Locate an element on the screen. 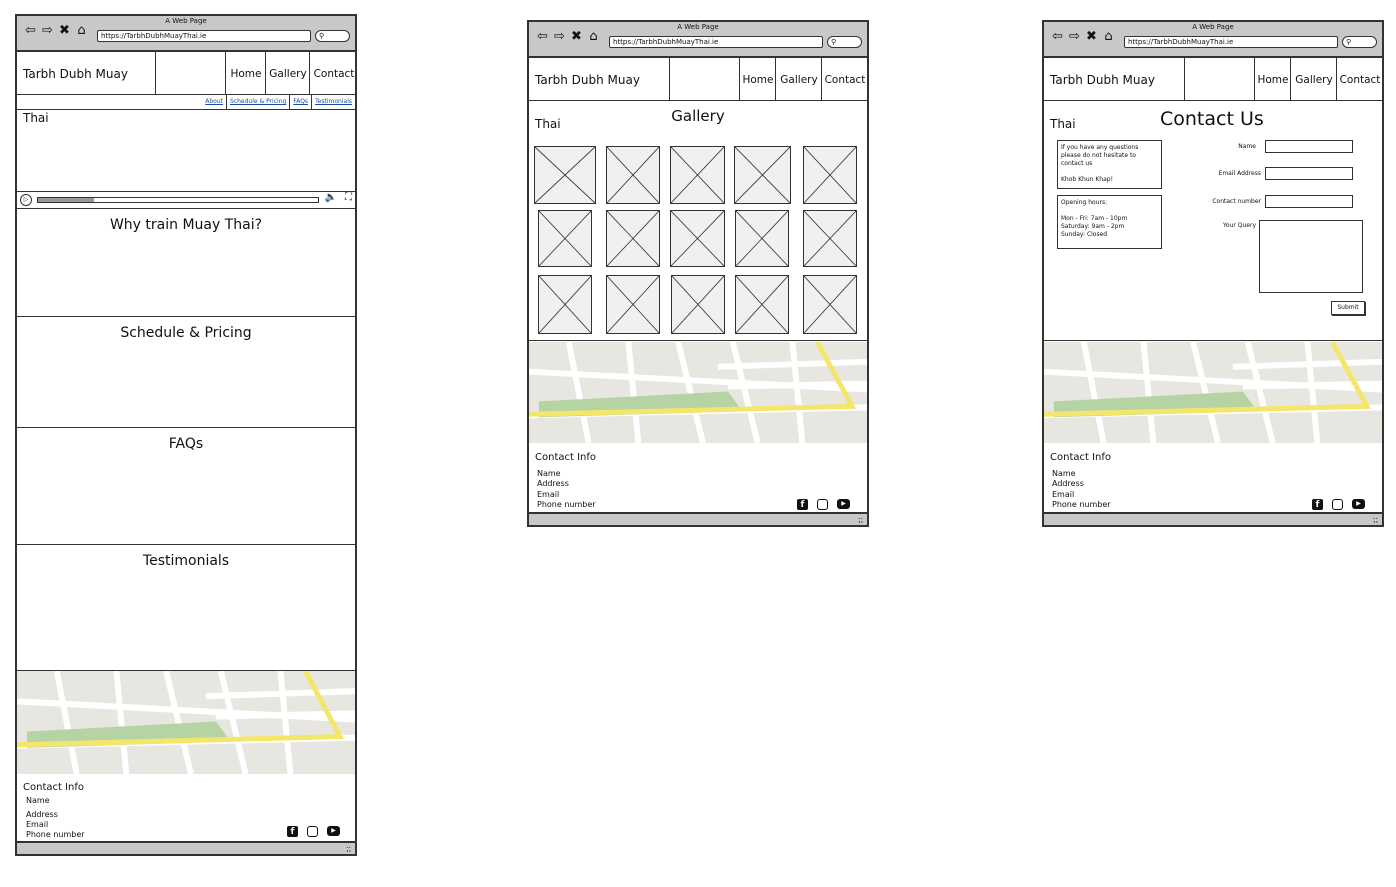 Image resolution: width=1396 pixels, height=887 pixels. email-label: Email Address is located at coordinates (1239, 173).